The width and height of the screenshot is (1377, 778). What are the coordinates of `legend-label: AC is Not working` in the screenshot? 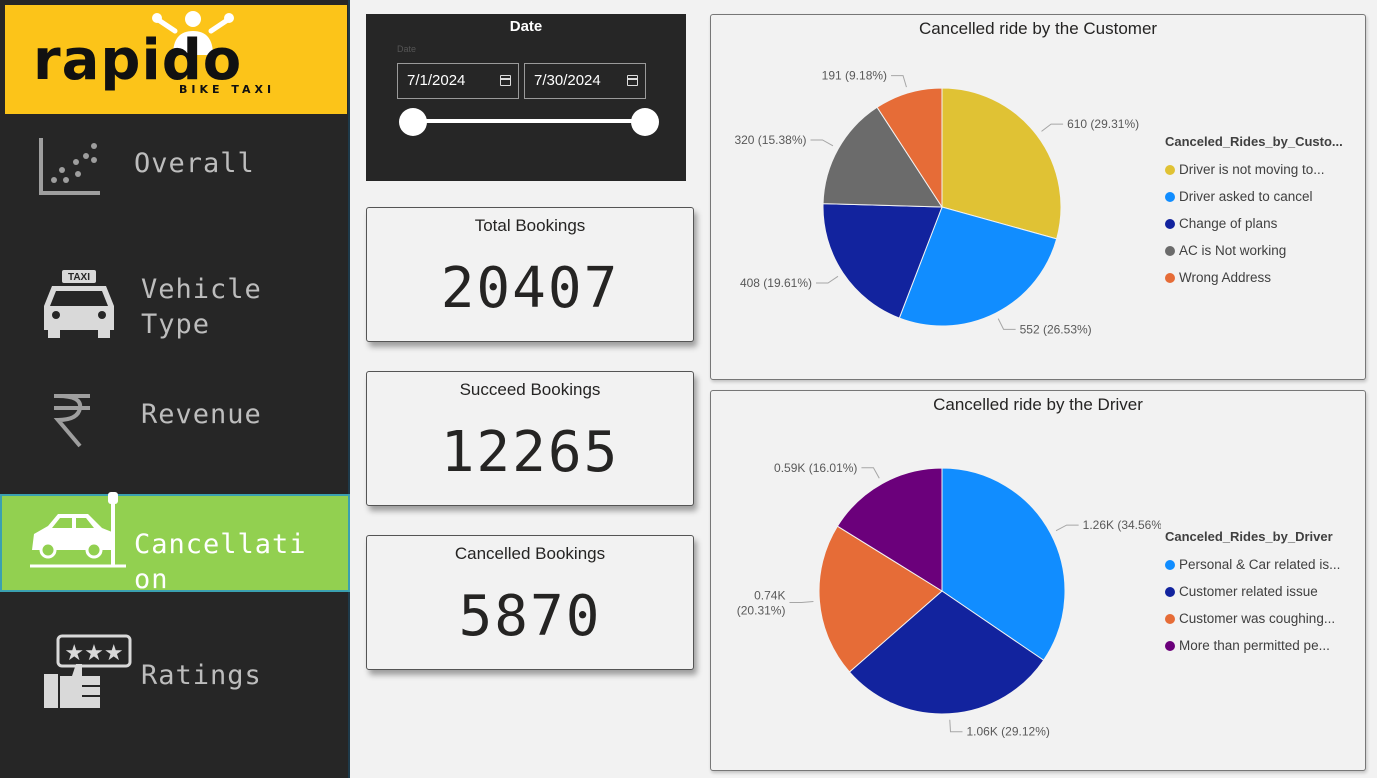 It's located at (1233, 250).